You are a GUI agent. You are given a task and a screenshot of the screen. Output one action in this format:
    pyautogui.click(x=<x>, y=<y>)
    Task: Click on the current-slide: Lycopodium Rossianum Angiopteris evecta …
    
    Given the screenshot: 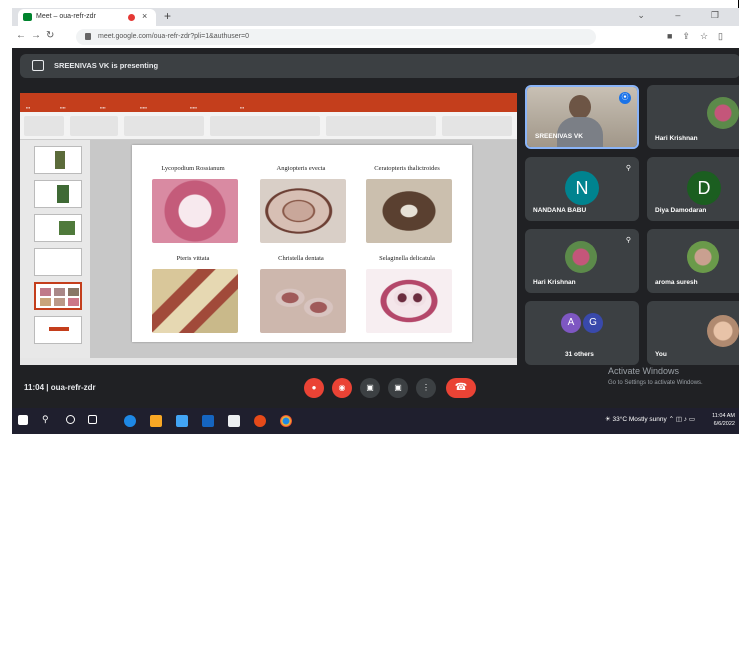 What is the action you would take?
    pyautogui.click(x=302, y=243)
    